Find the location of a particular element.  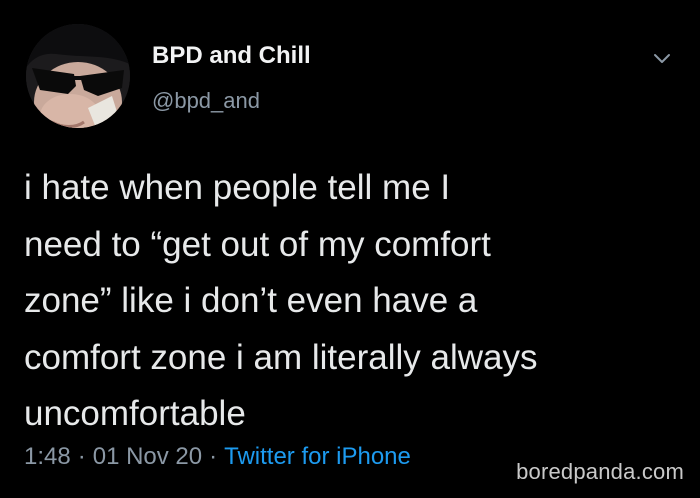

watermark: boredpanda.com is located at coordinates (600, 471).